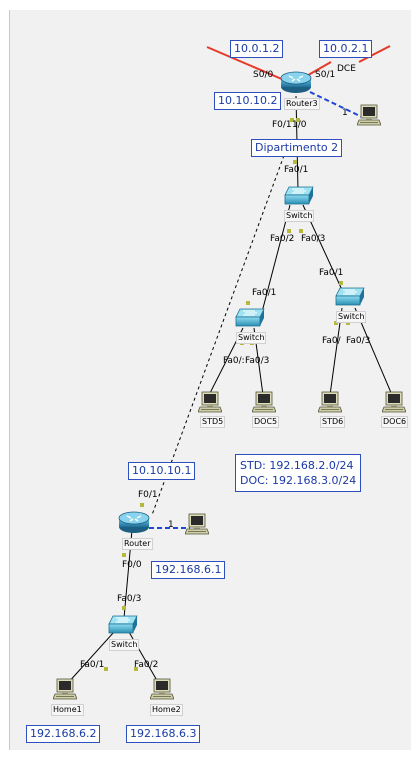 The height and width of the screenshot is (760, 412). What do you see at coordinates (333, 422) in the screenshot?
I see `pc-std6-name: STD6` at bounding box center [333, 422].